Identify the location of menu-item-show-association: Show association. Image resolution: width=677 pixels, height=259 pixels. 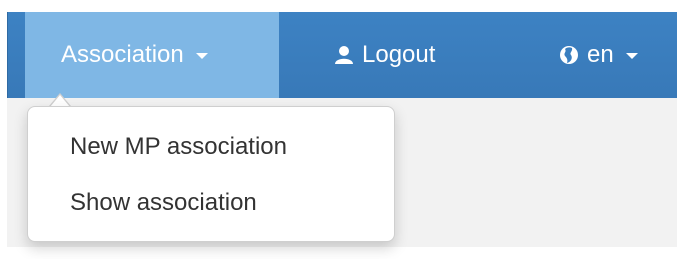
(163, 203).